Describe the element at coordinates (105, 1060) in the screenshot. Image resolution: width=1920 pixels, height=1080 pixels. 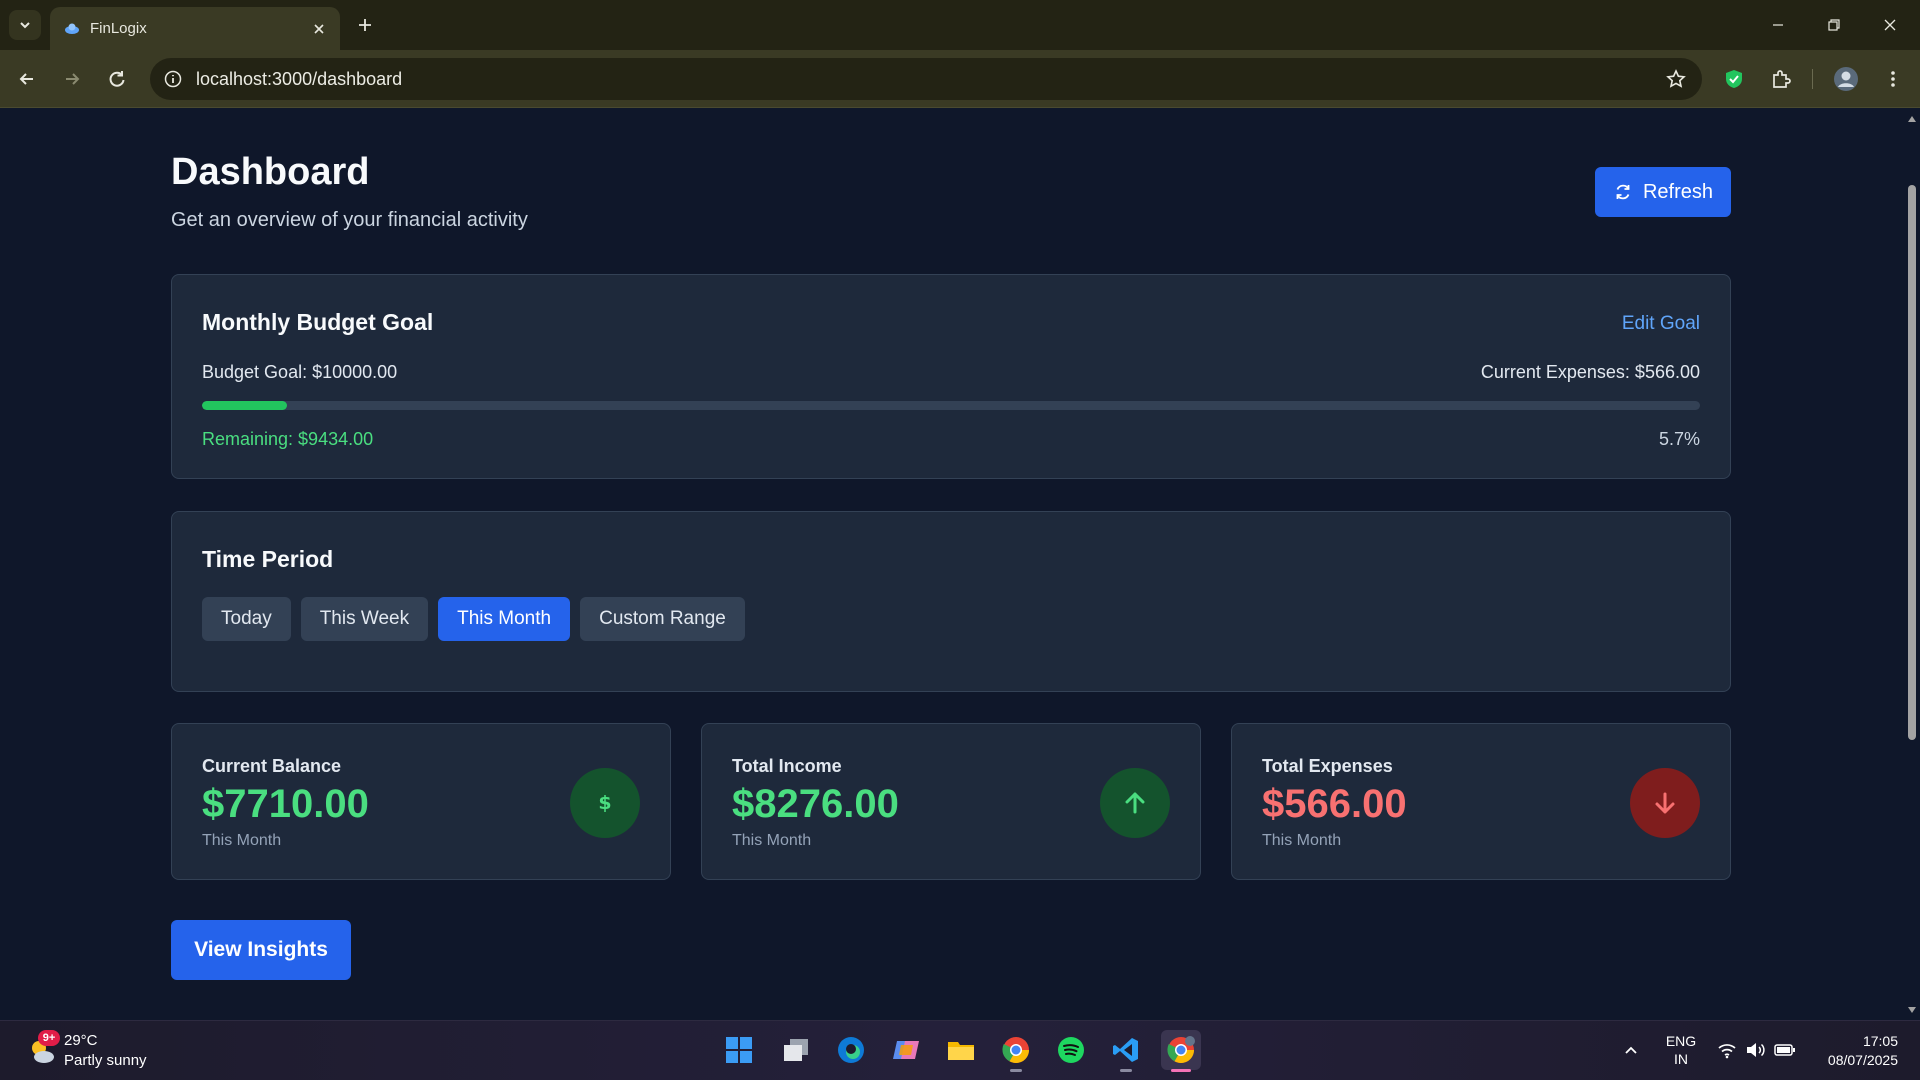
I see `weather-description: Partly sunny` at that location.